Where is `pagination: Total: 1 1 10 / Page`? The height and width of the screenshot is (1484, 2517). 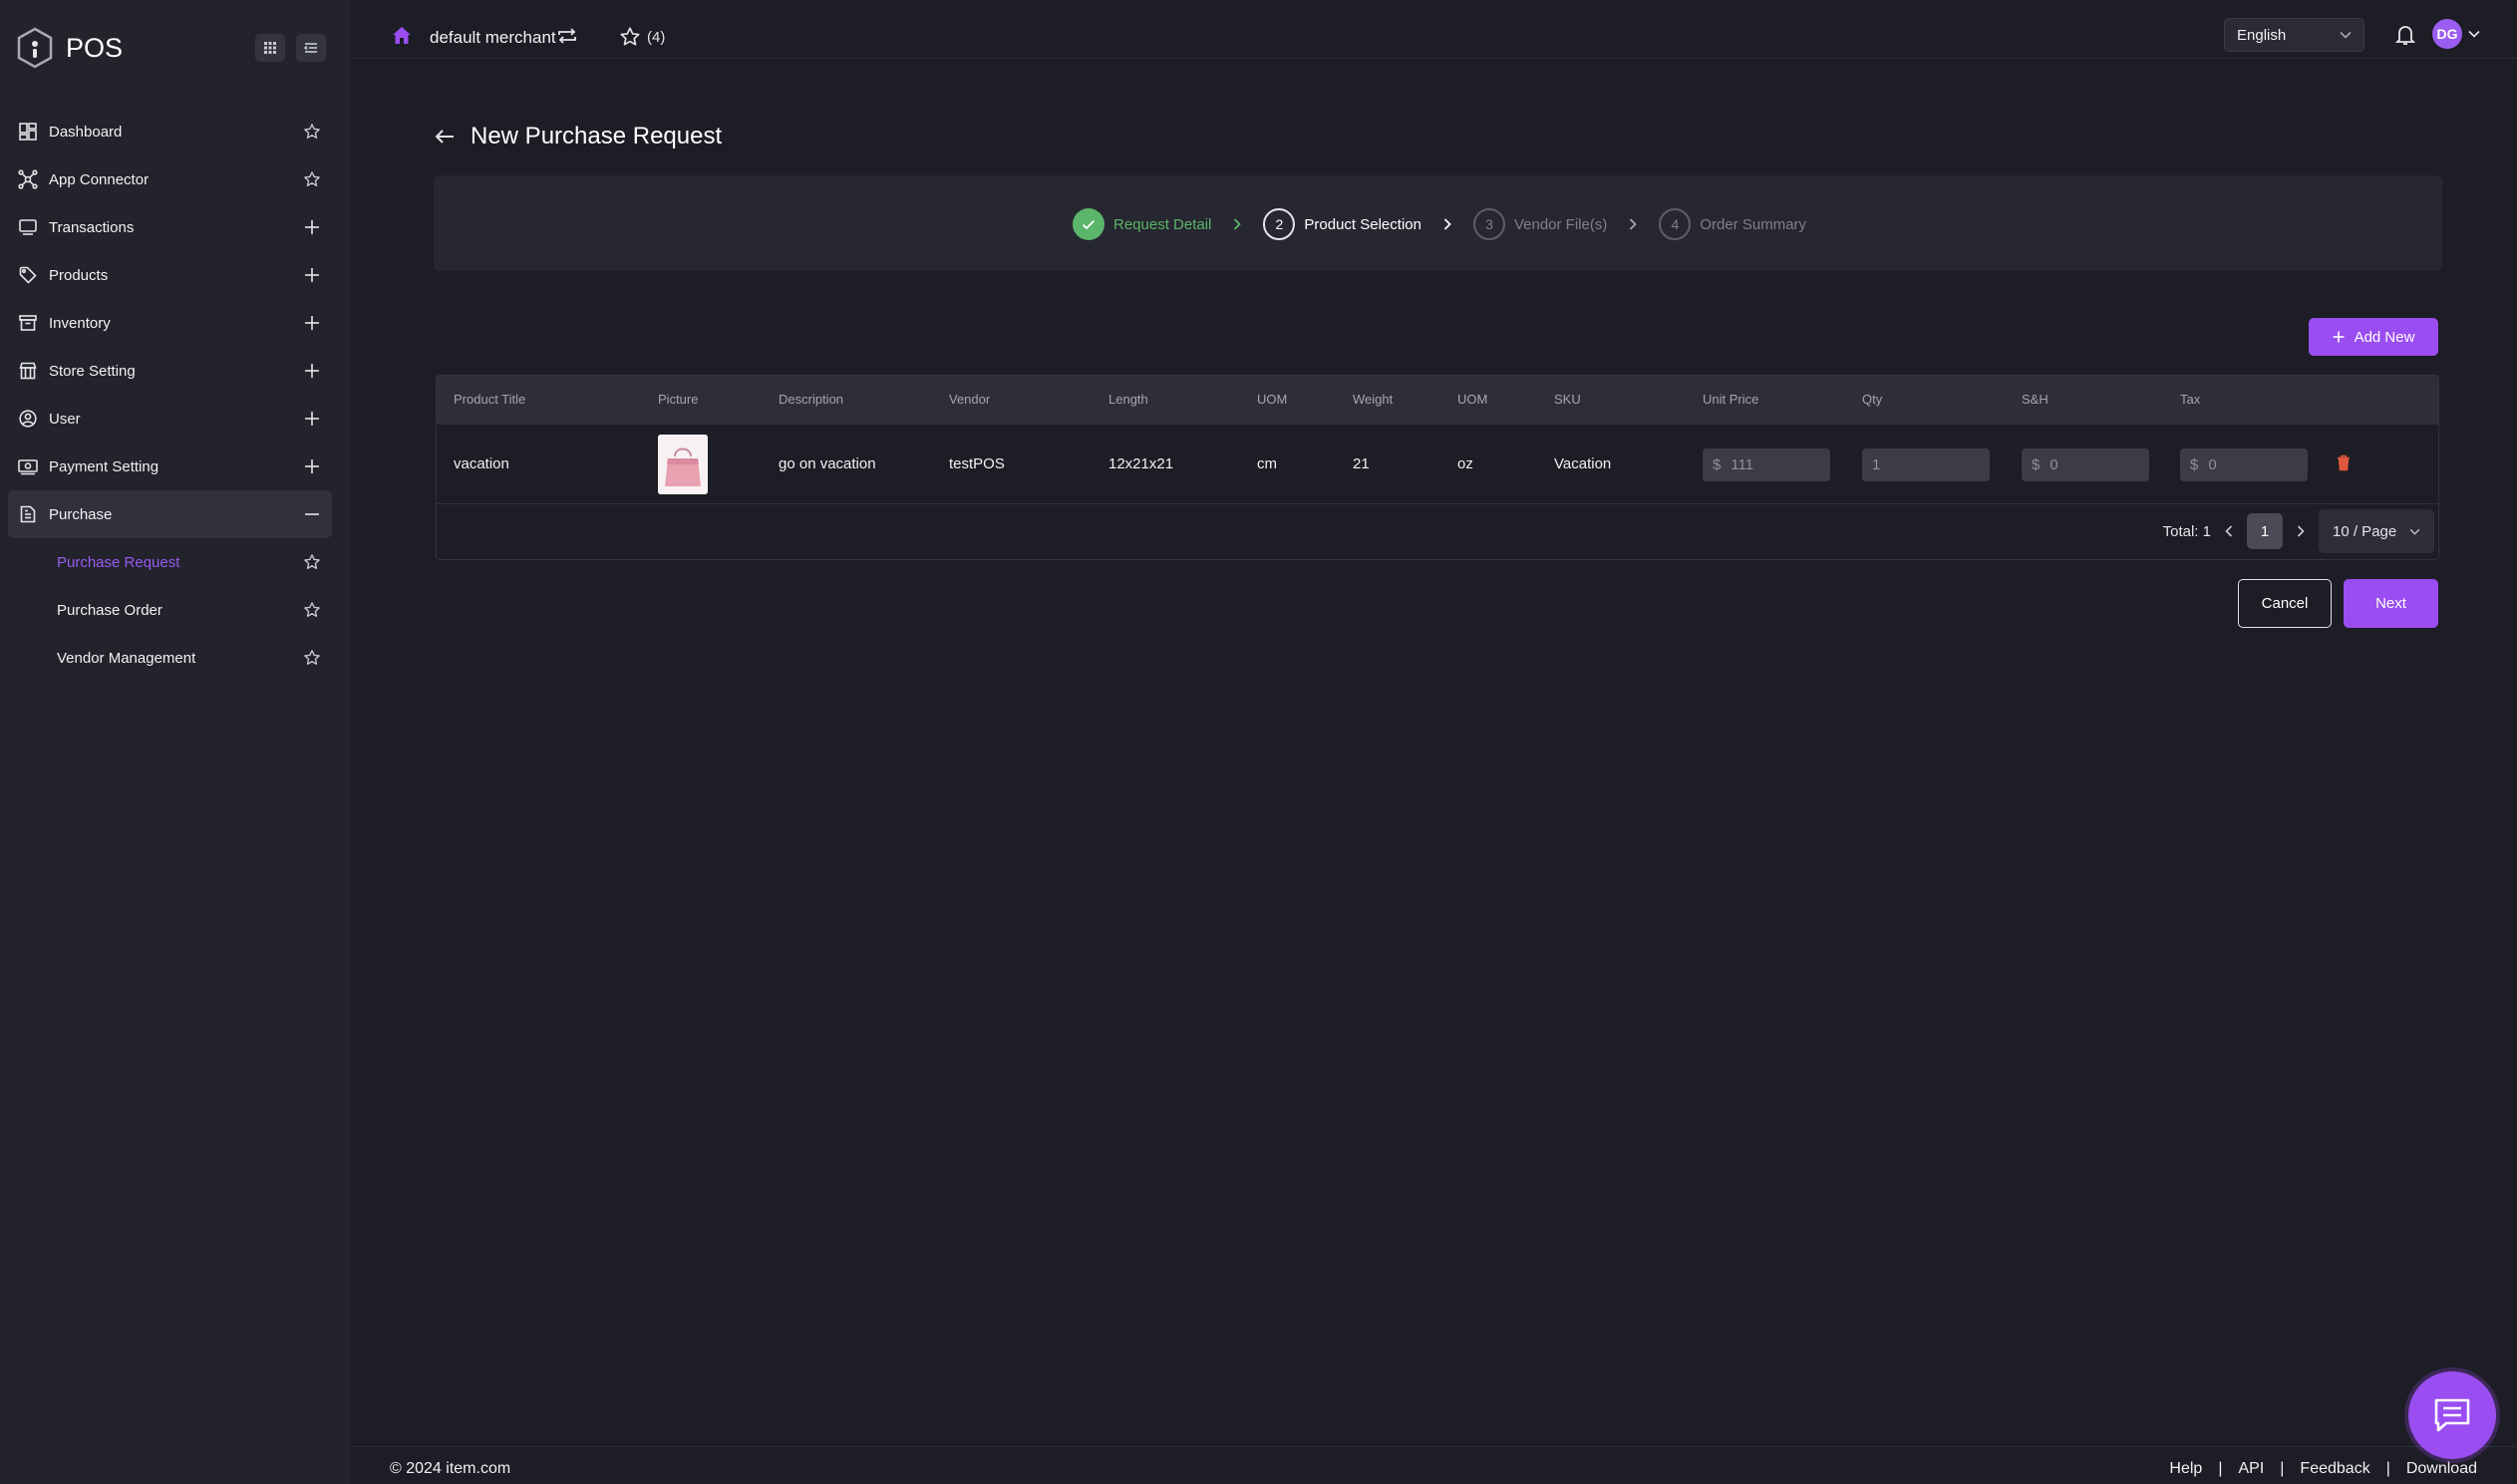
pagination: Total: 1 1 10 / Page is located at coordinates (2299, 531).